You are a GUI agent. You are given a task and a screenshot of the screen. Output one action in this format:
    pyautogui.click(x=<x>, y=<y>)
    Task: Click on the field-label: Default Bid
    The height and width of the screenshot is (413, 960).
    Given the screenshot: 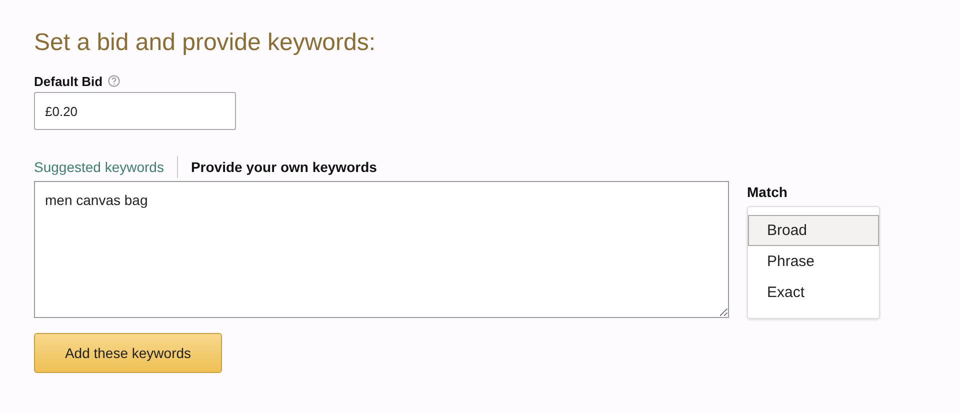 What is the action you would take?
    pyautogui.click(x=68, y=81)
    